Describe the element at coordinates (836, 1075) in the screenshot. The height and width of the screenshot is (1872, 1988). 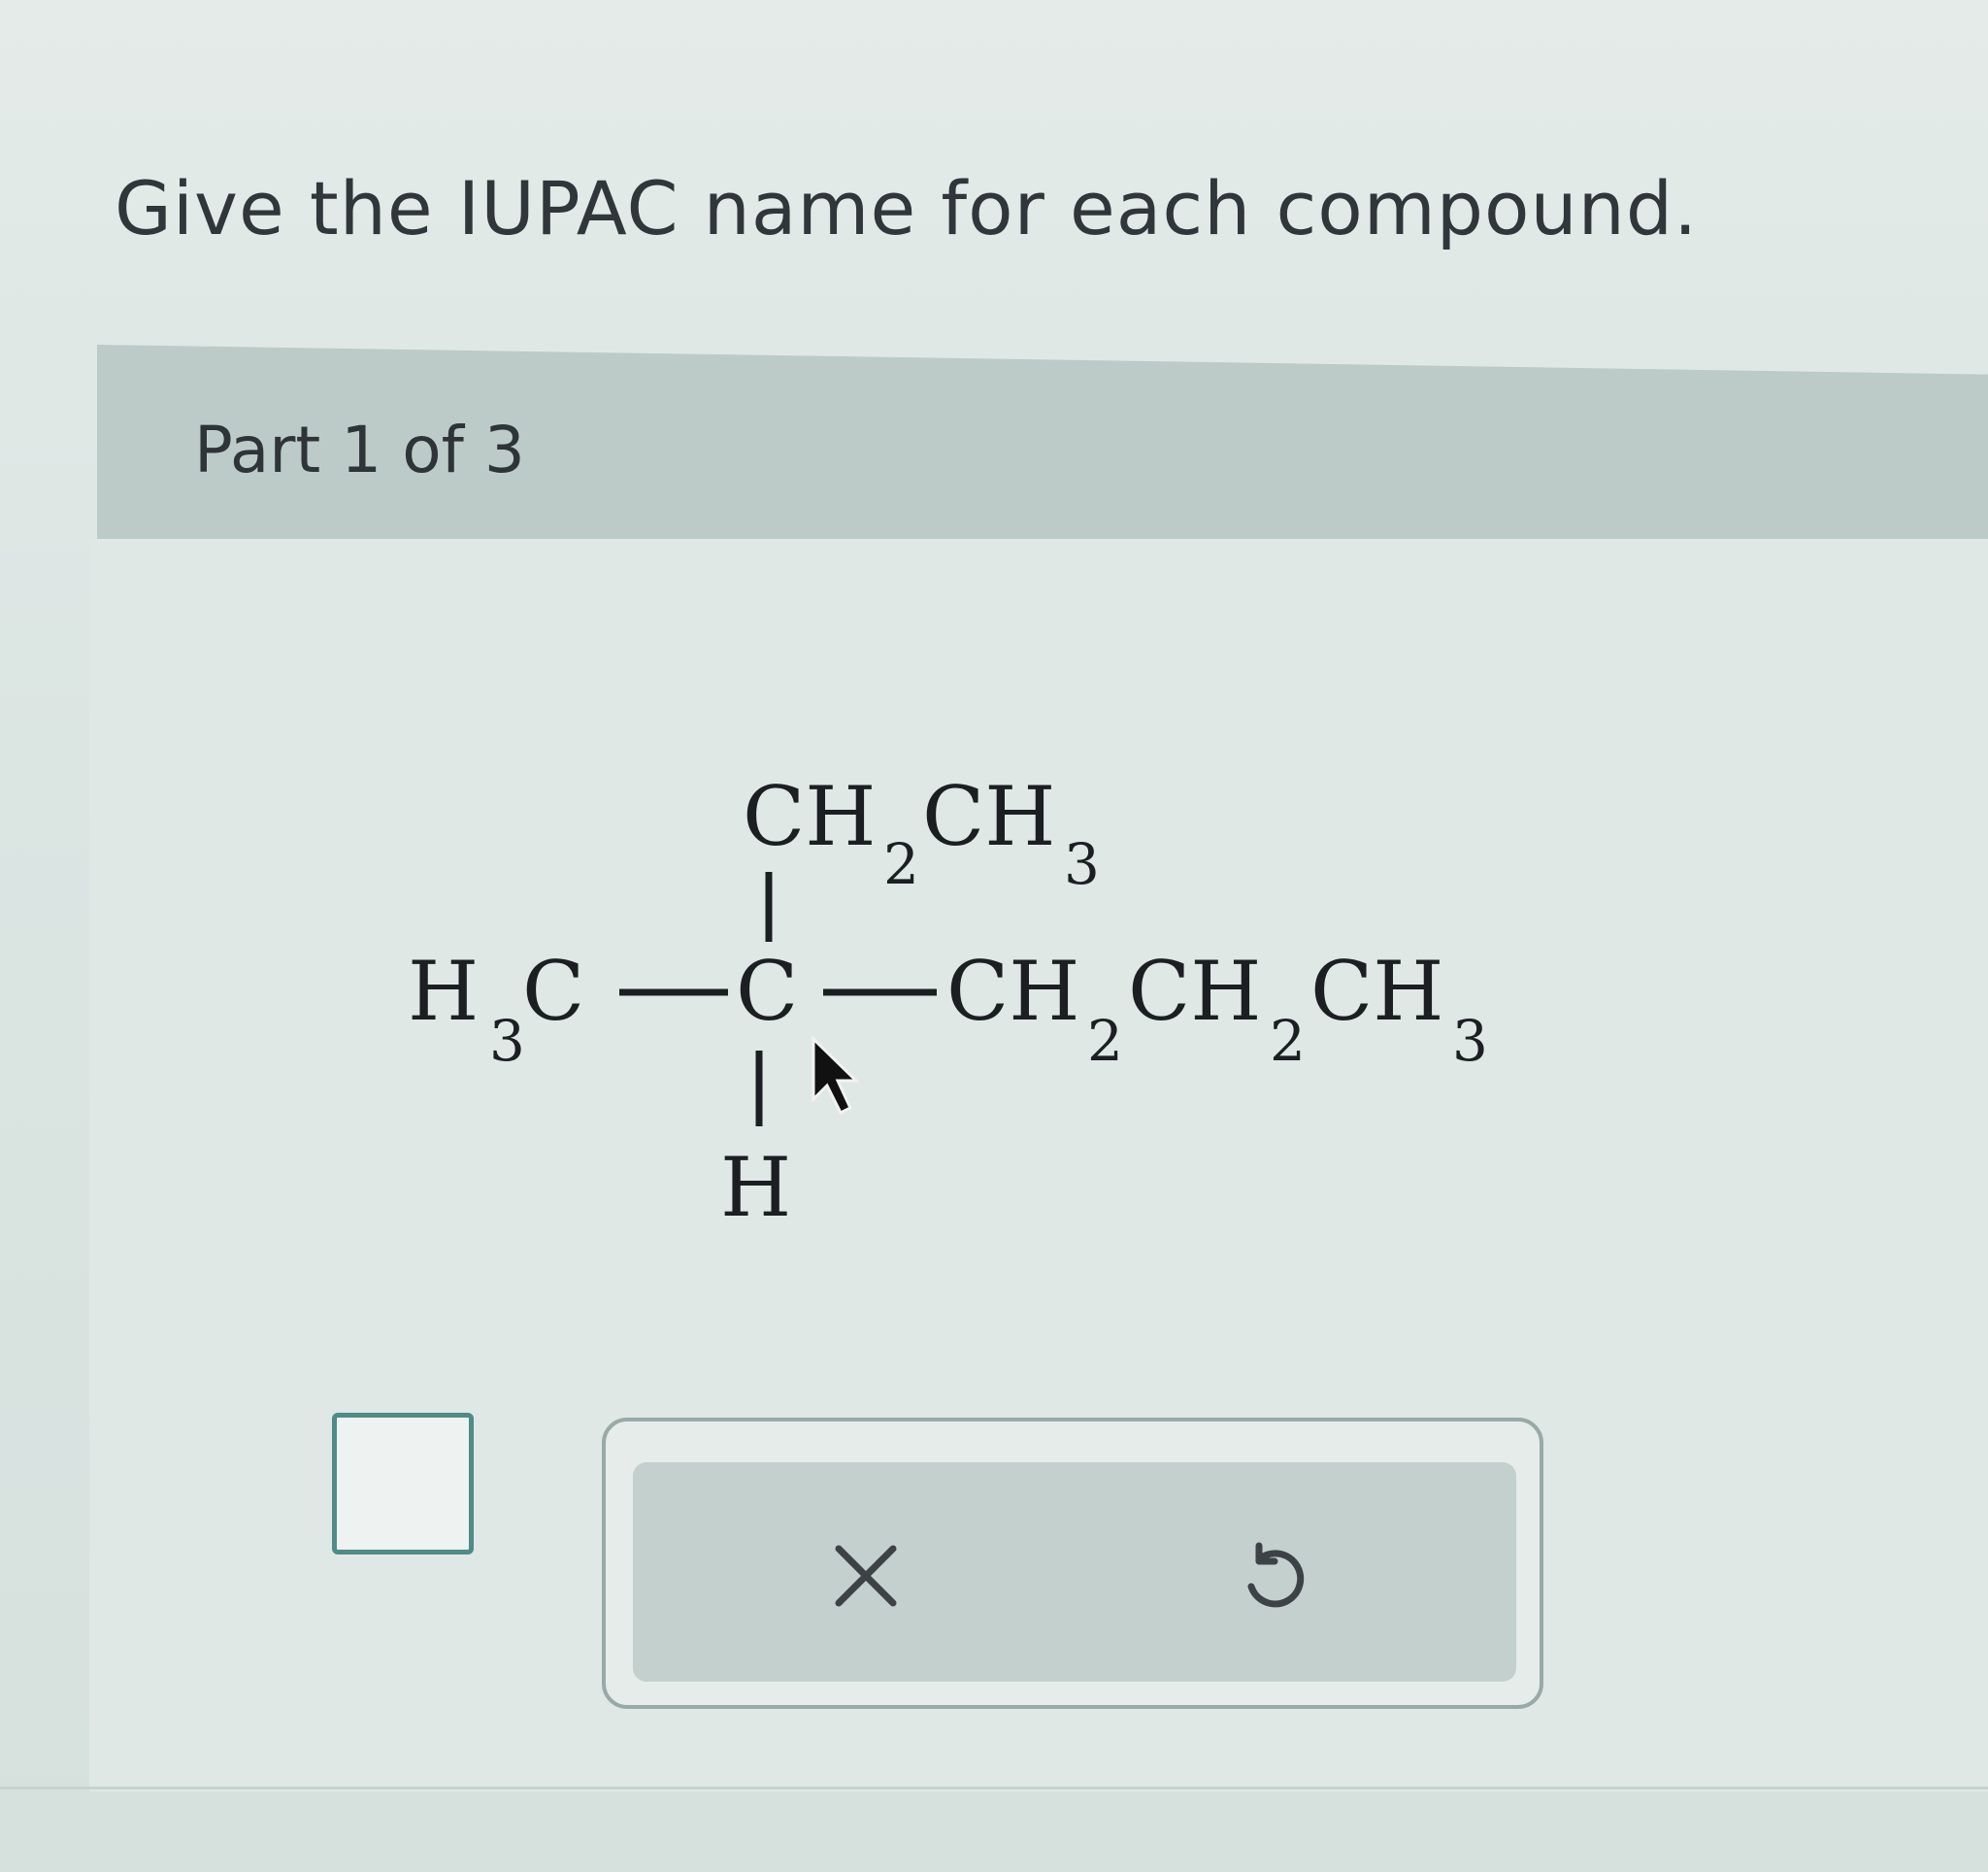
I see `mouse-cursor-icon` at that location.